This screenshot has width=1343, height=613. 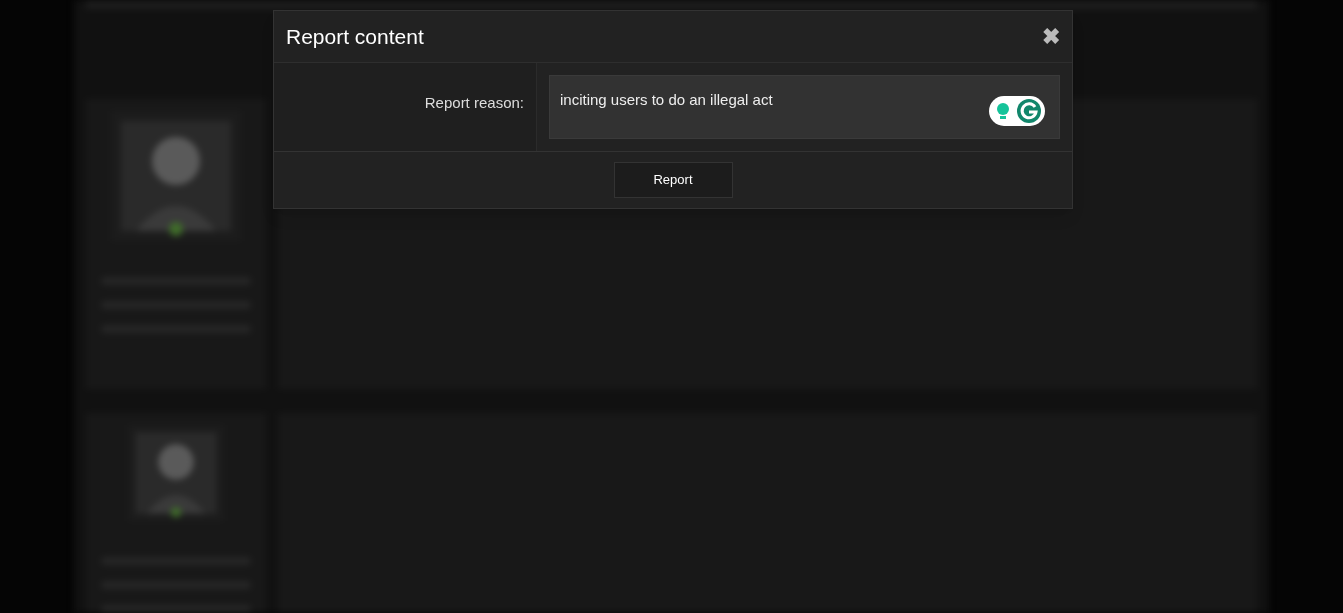 I want to click on report-button: Report, so click(x=673, y=180).